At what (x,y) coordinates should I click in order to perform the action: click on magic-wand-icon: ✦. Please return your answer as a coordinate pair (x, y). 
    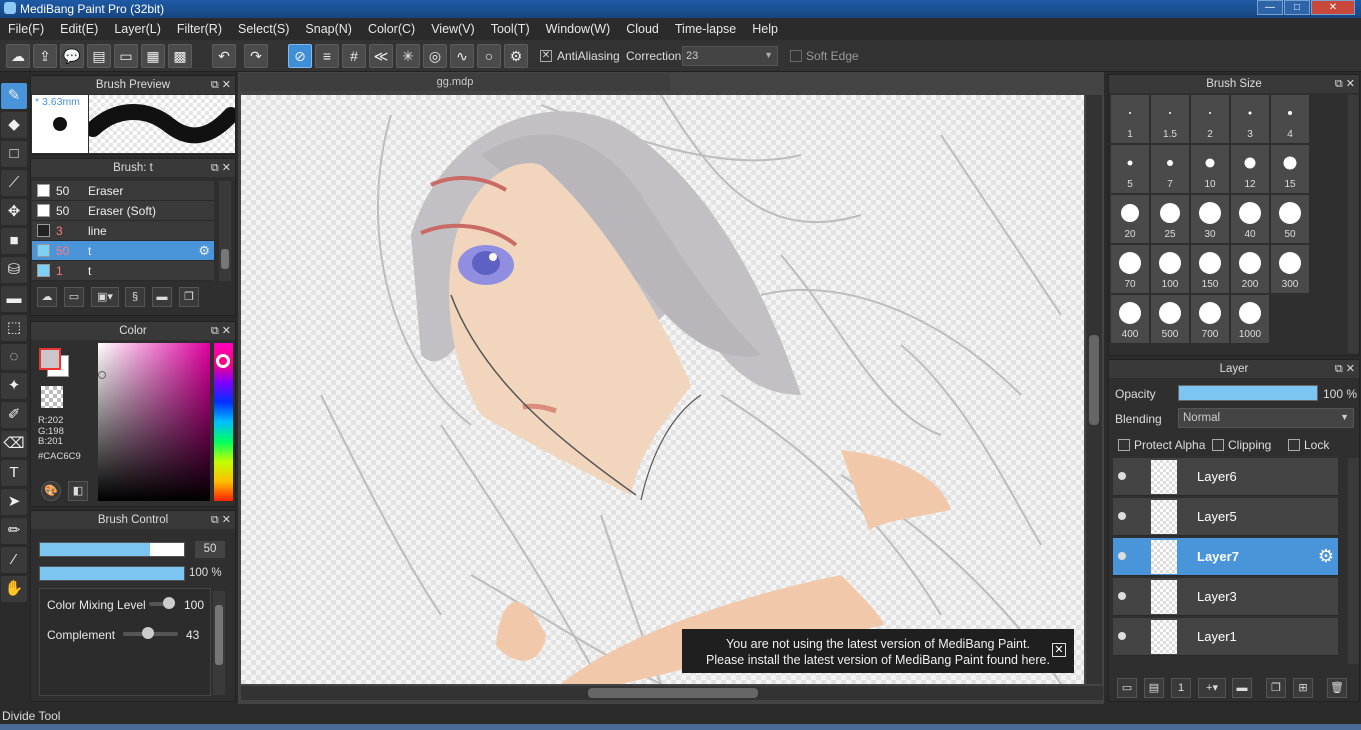
    Looking at the image, I should click on (14, 386).